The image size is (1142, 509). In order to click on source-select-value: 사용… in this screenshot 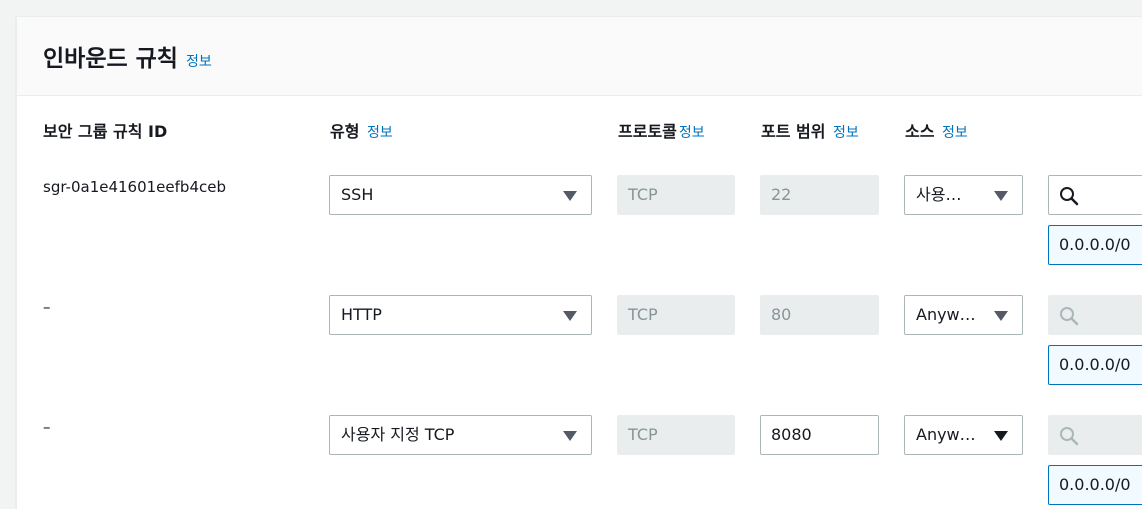, I will do `click(939, 194)`.